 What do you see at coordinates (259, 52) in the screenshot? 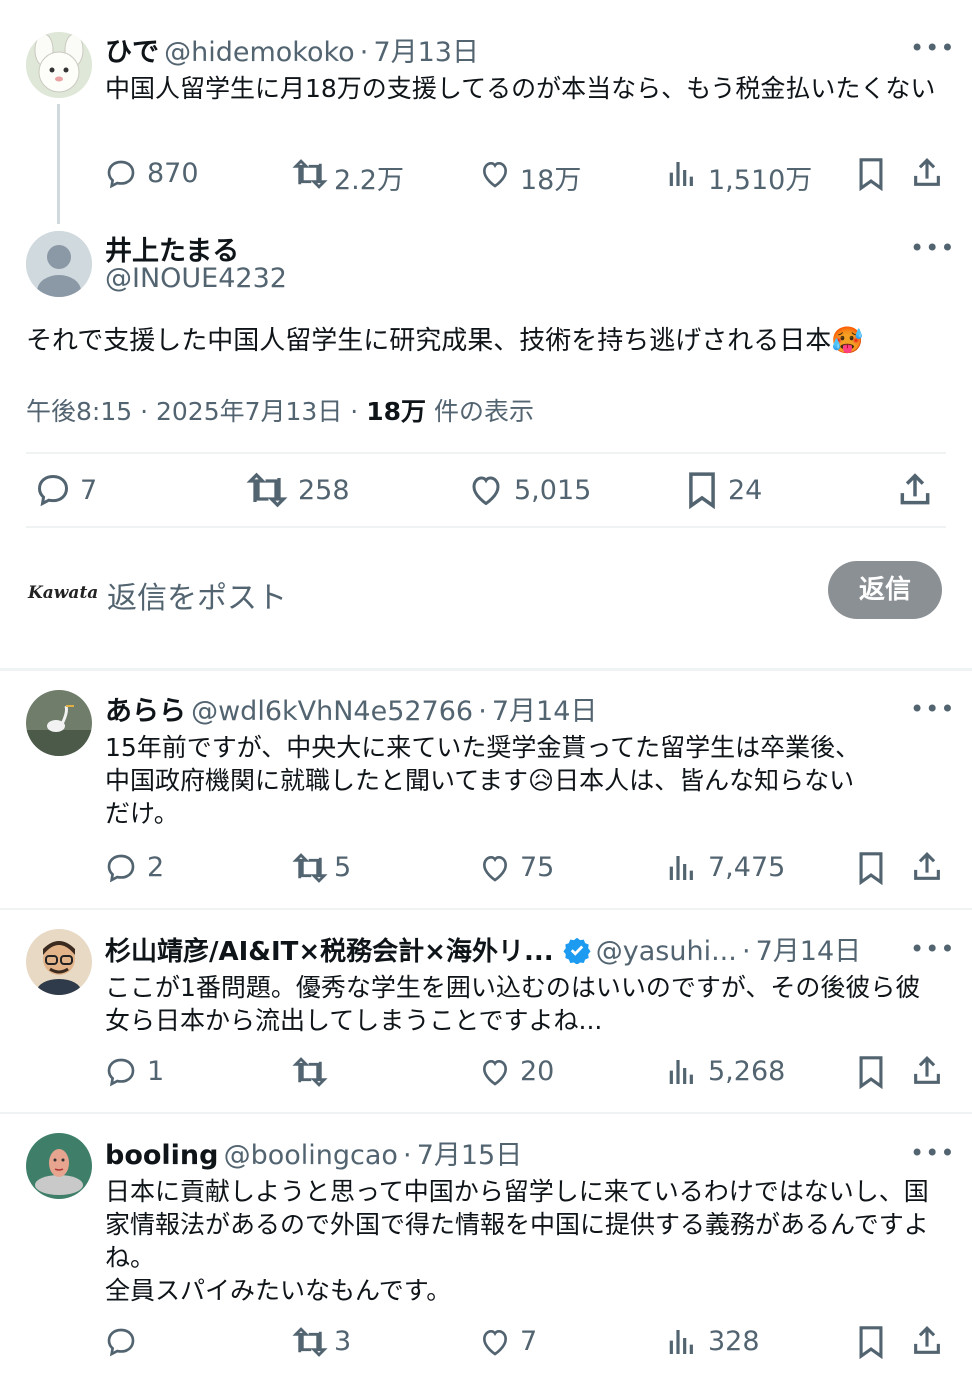
I see `author-handle: @hidemokoko` at bounding box center [259, 52].